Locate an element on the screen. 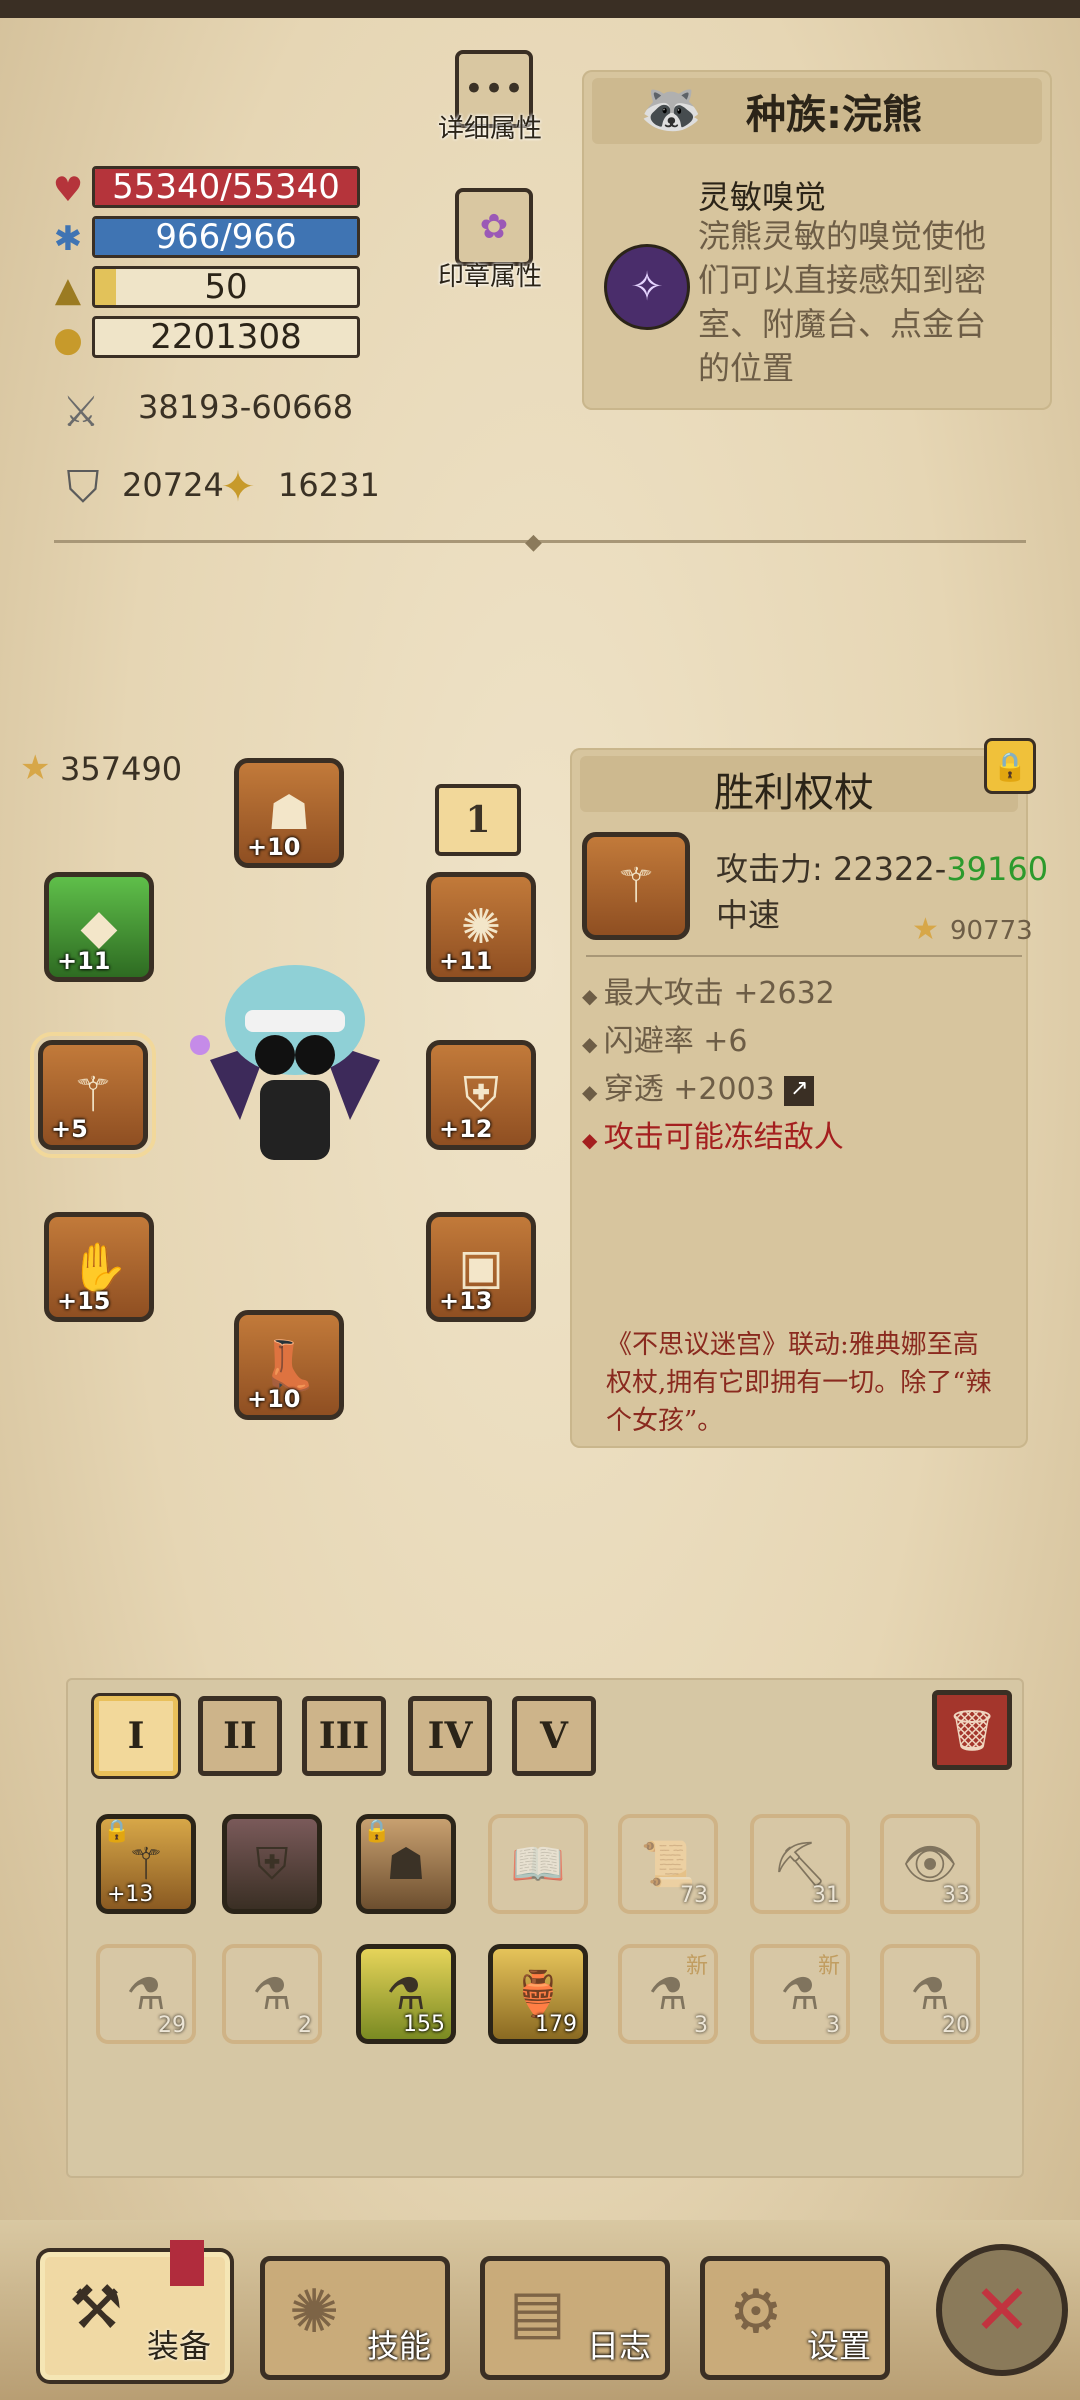 The height and width of the screenshot is (2400, 1080). dark-armor-icon: ⛨ is located at coordinates (272, 1864).